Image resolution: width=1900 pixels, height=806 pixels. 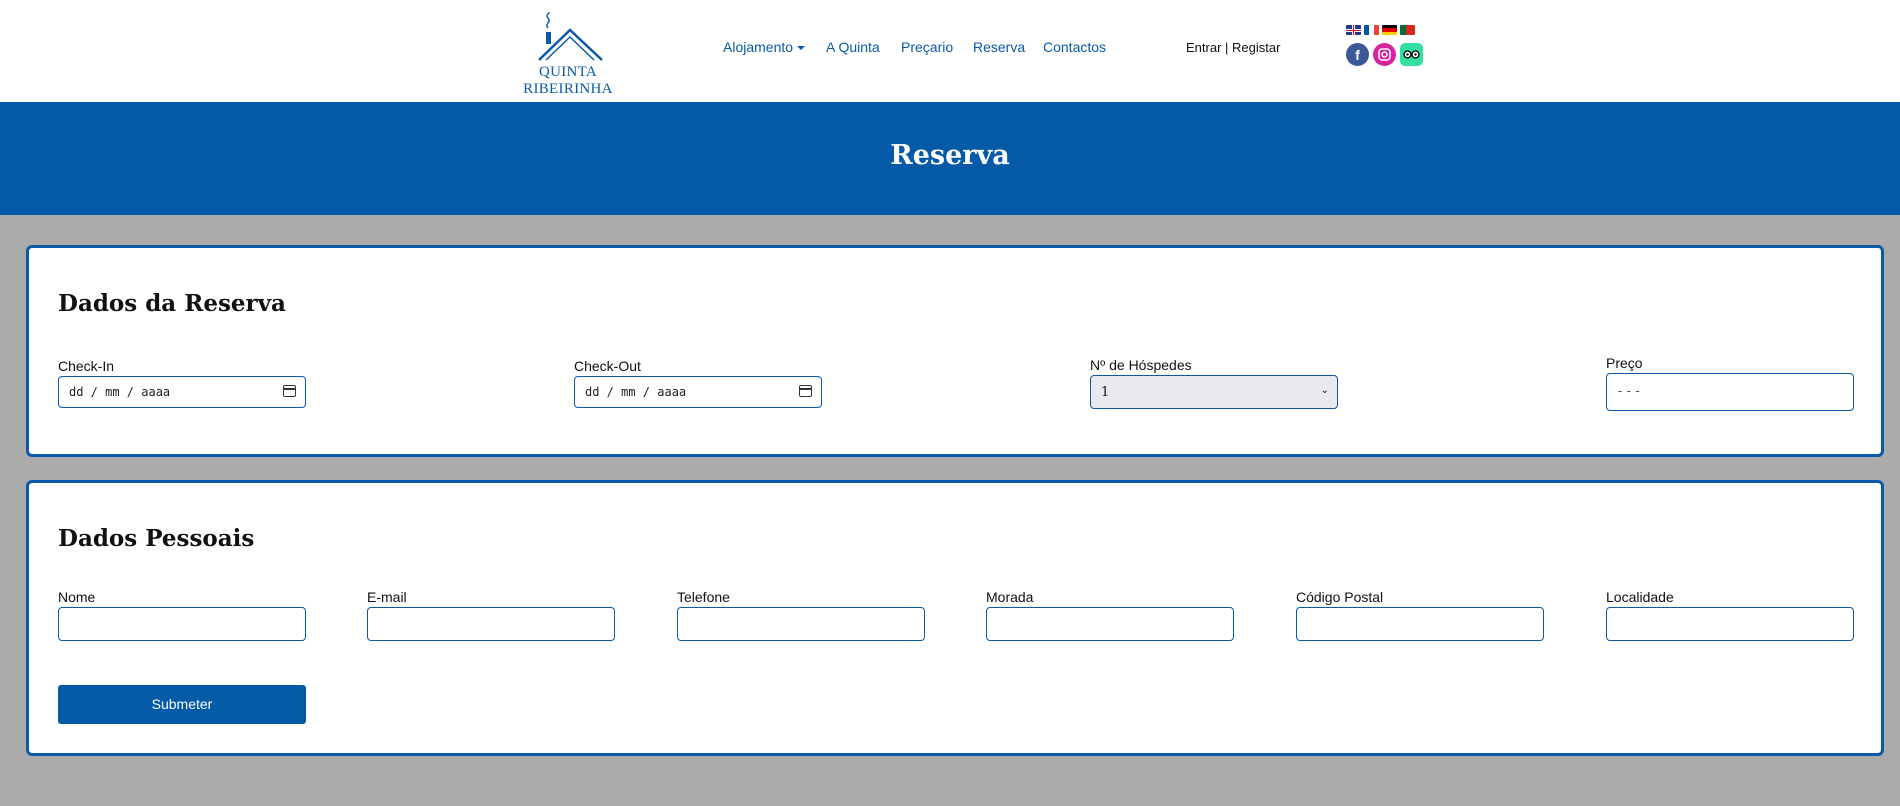 I want to click on nav-label: A Quinta, so click(x=853, y=47).